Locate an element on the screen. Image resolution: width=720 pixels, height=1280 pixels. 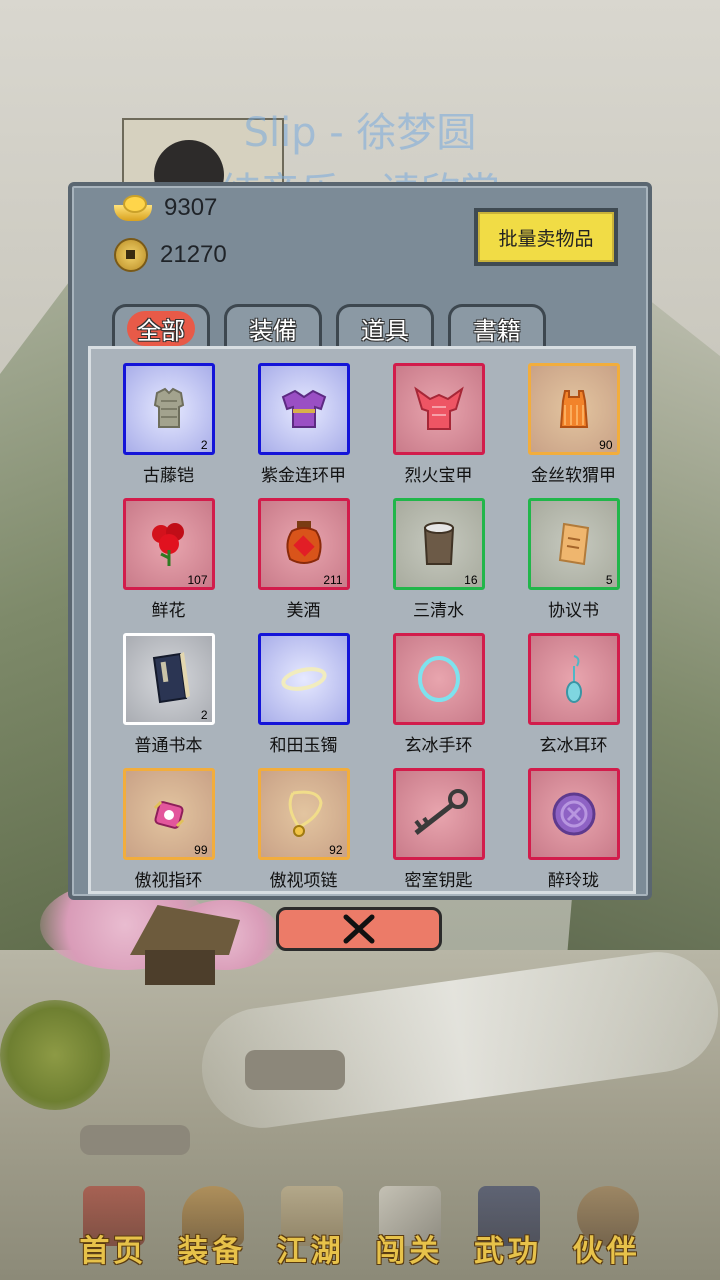
item-count: 211 is located at coordinates (333, 580).